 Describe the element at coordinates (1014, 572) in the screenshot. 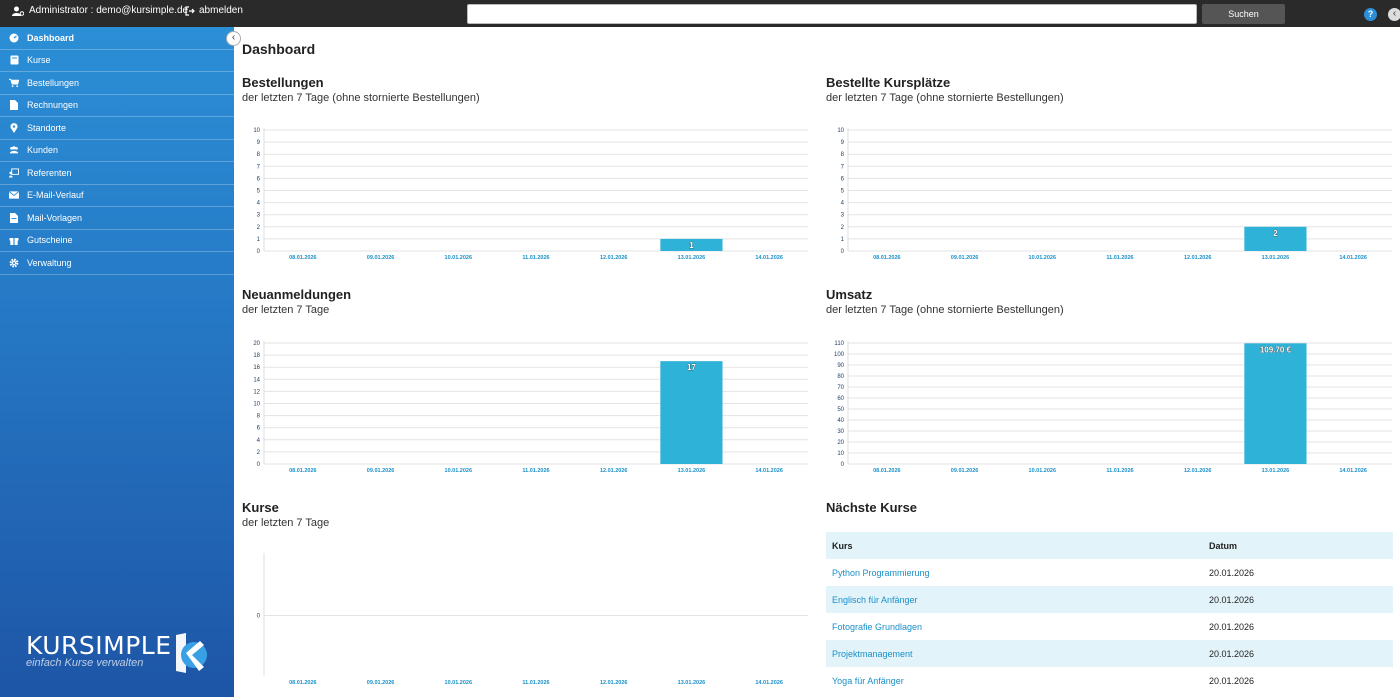

I see `course-link: Python Programmierung` at that location.